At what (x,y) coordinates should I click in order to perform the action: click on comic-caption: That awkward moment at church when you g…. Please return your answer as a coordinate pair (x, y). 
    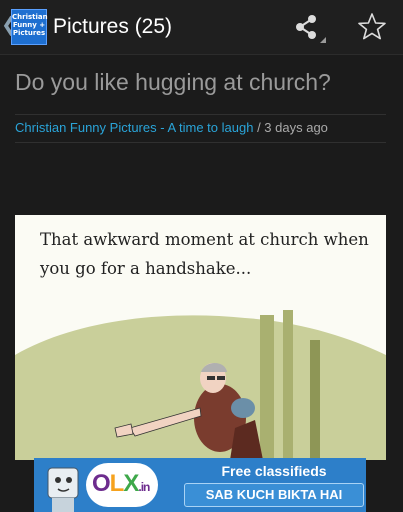
    Looking at the image, I should click on (204, 254).